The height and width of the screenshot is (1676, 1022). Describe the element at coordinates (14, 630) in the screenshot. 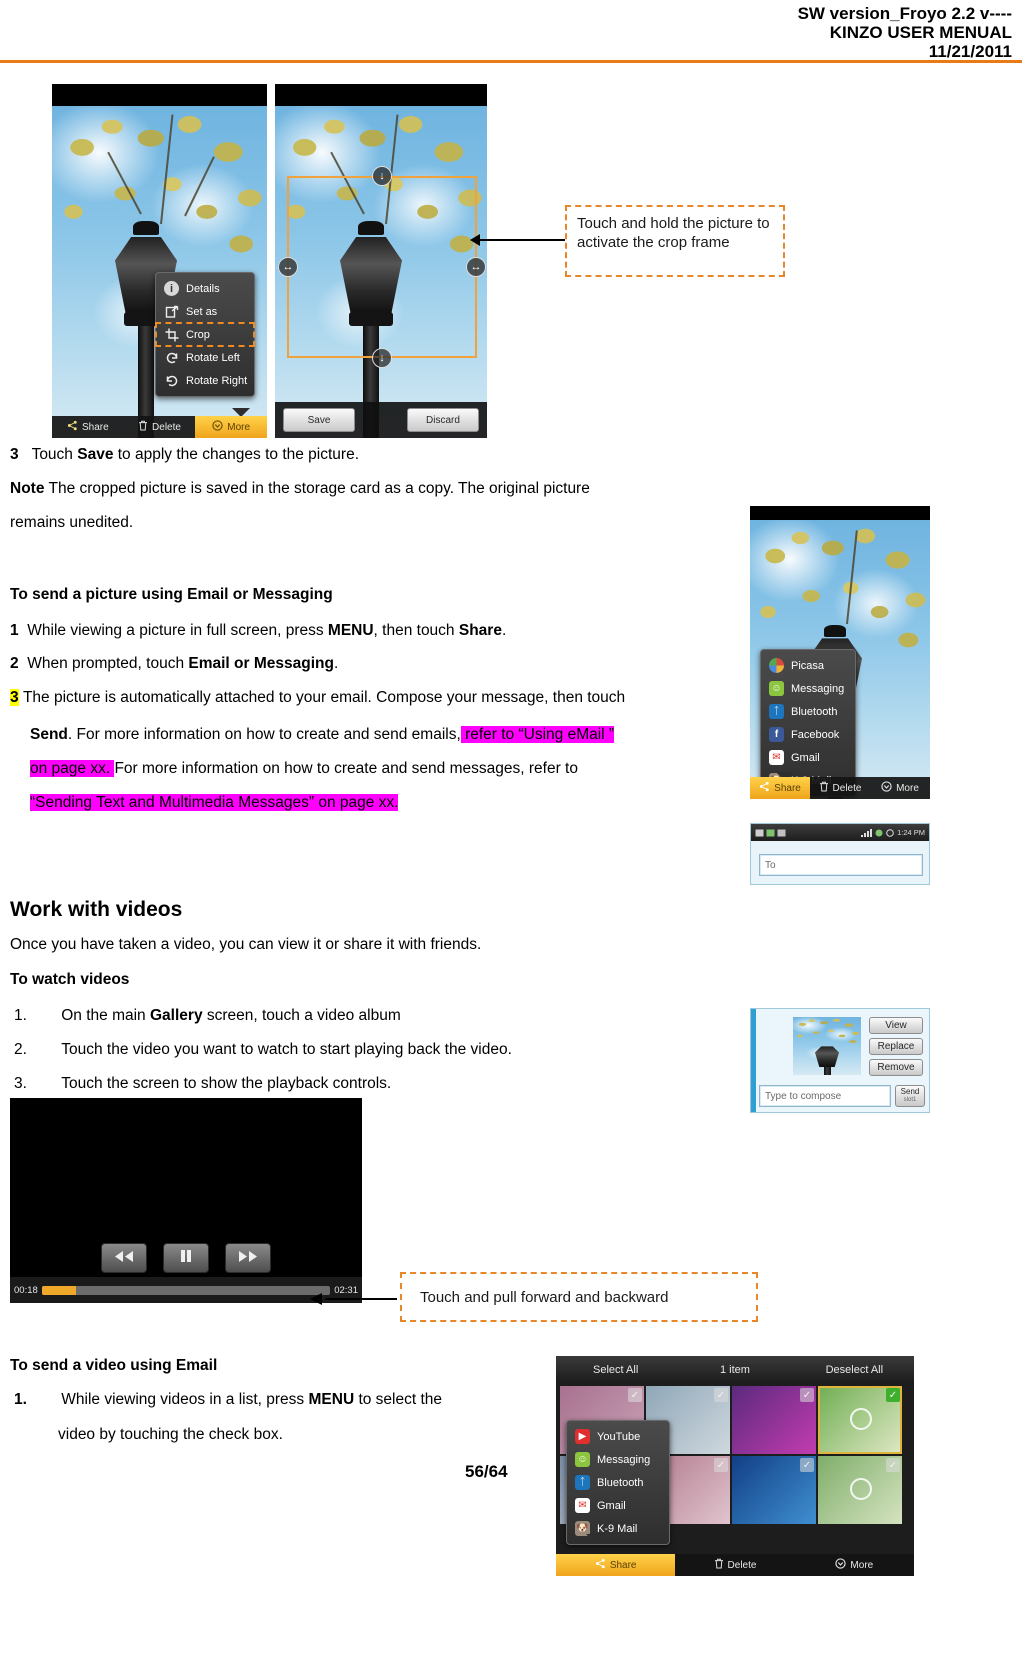

I see `step-number: 1` at that location.